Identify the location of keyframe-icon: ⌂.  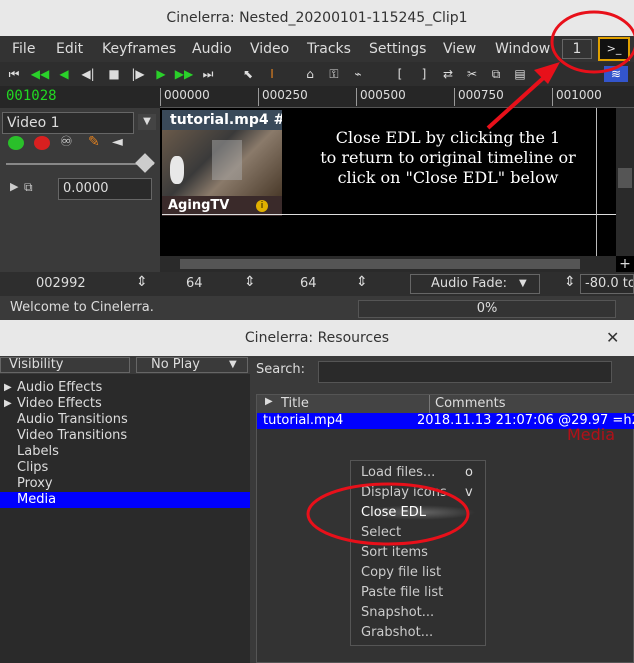
(310, 74).